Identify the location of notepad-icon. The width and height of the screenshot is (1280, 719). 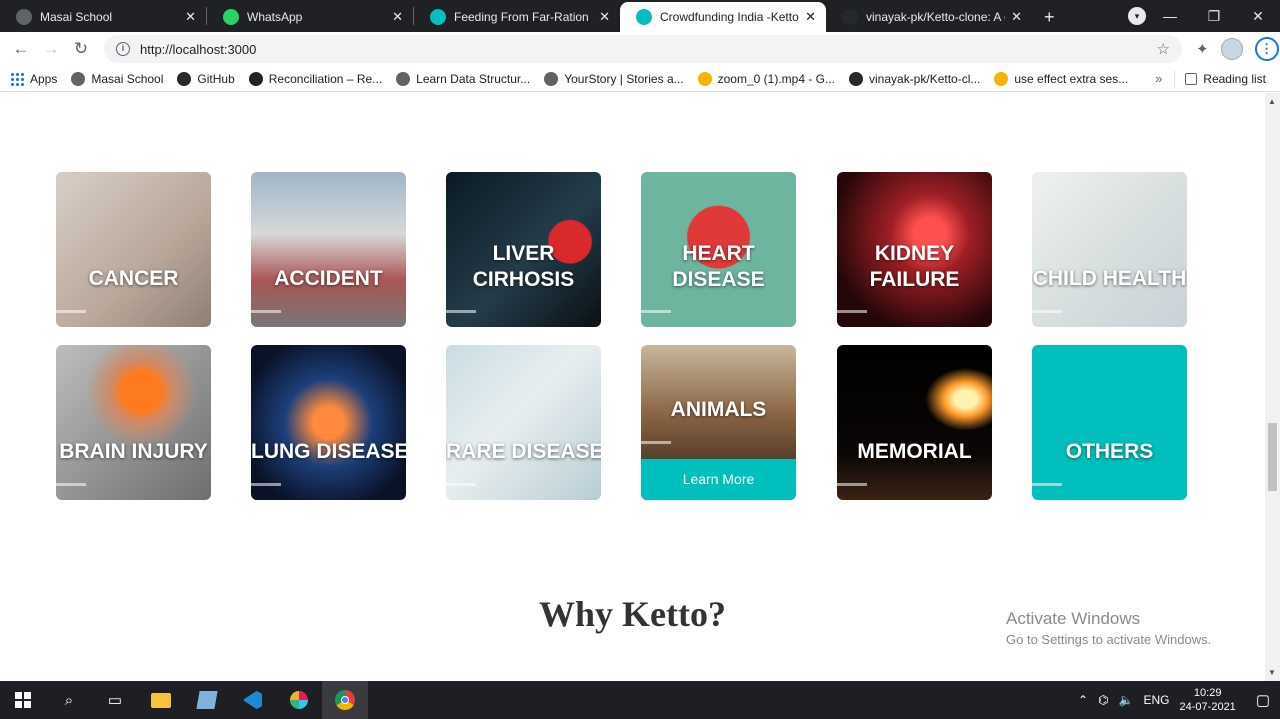
(207, 700).